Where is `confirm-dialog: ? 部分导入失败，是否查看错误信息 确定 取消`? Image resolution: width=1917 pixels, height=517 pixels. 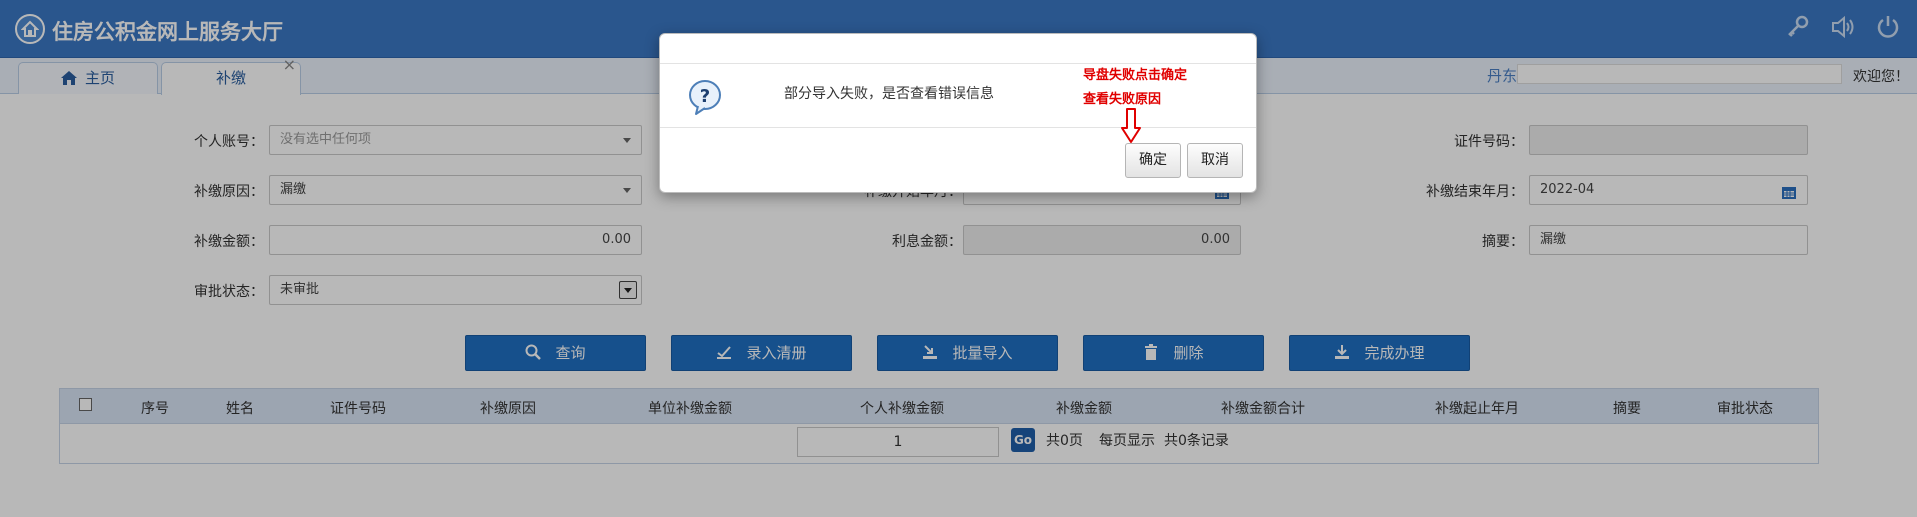
confirm-dialog: ? 部分导入失败，是否查看错误信息 确定 取消 is located at coordinates (958, 113).